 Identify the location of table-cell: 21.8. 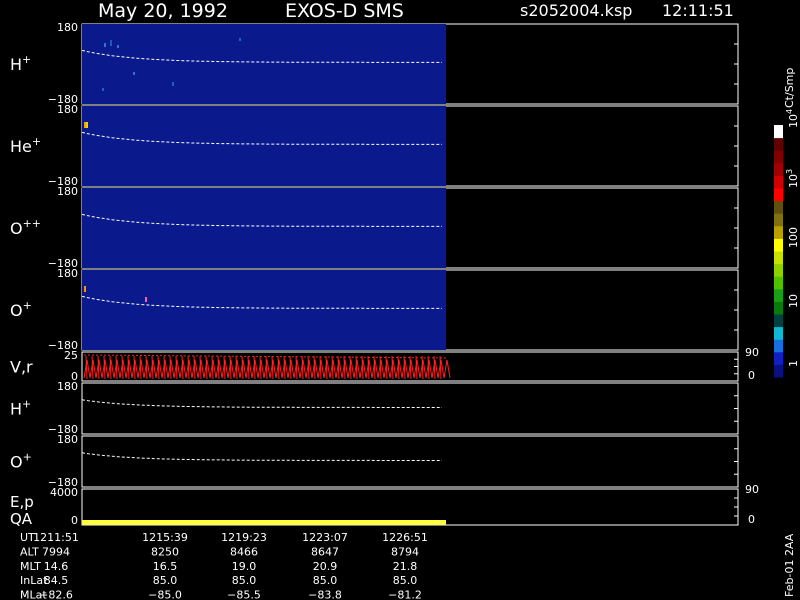
(405, 566).